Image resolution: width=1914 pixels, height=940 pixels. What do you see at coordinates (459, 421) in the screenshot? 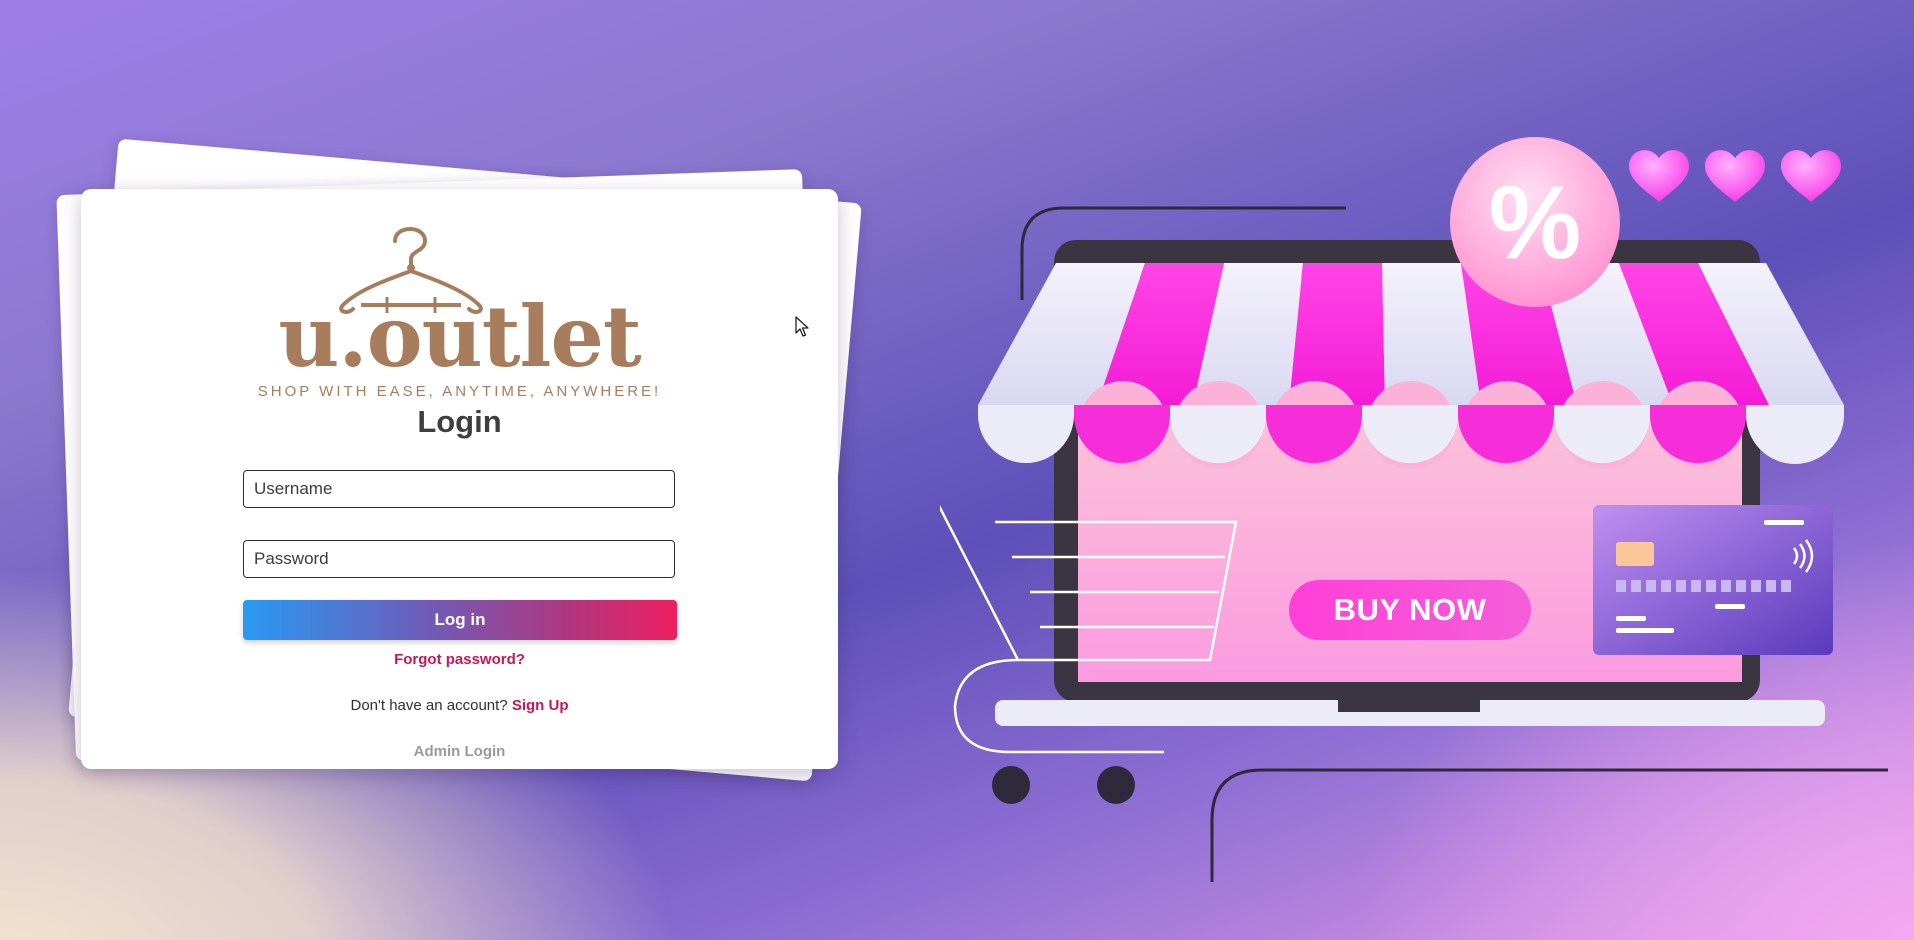
I see `page-title: Login` at bounding box center [459, 421].